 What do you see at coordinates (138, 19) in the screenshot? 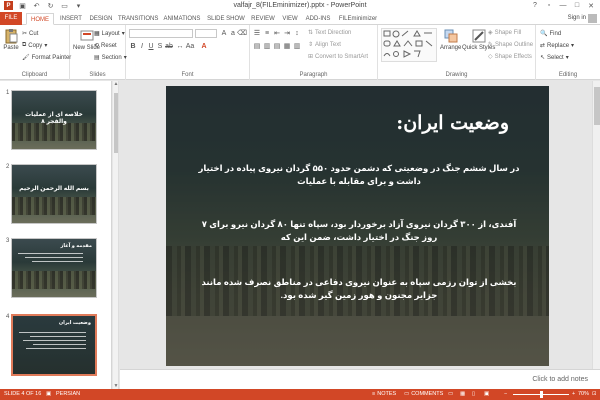
I see `tab-transitions: TRANSITIONS` at bounding box center [138, 19].